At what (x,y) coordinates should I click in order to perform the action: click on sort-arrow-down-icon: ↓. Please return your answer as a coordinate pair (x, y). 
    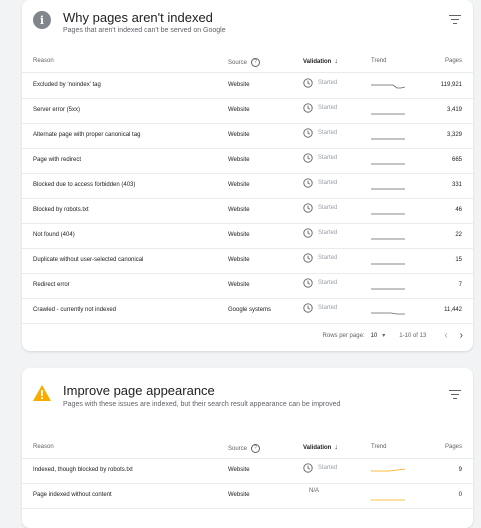
    Looking at the image, I should click on (336, 61).